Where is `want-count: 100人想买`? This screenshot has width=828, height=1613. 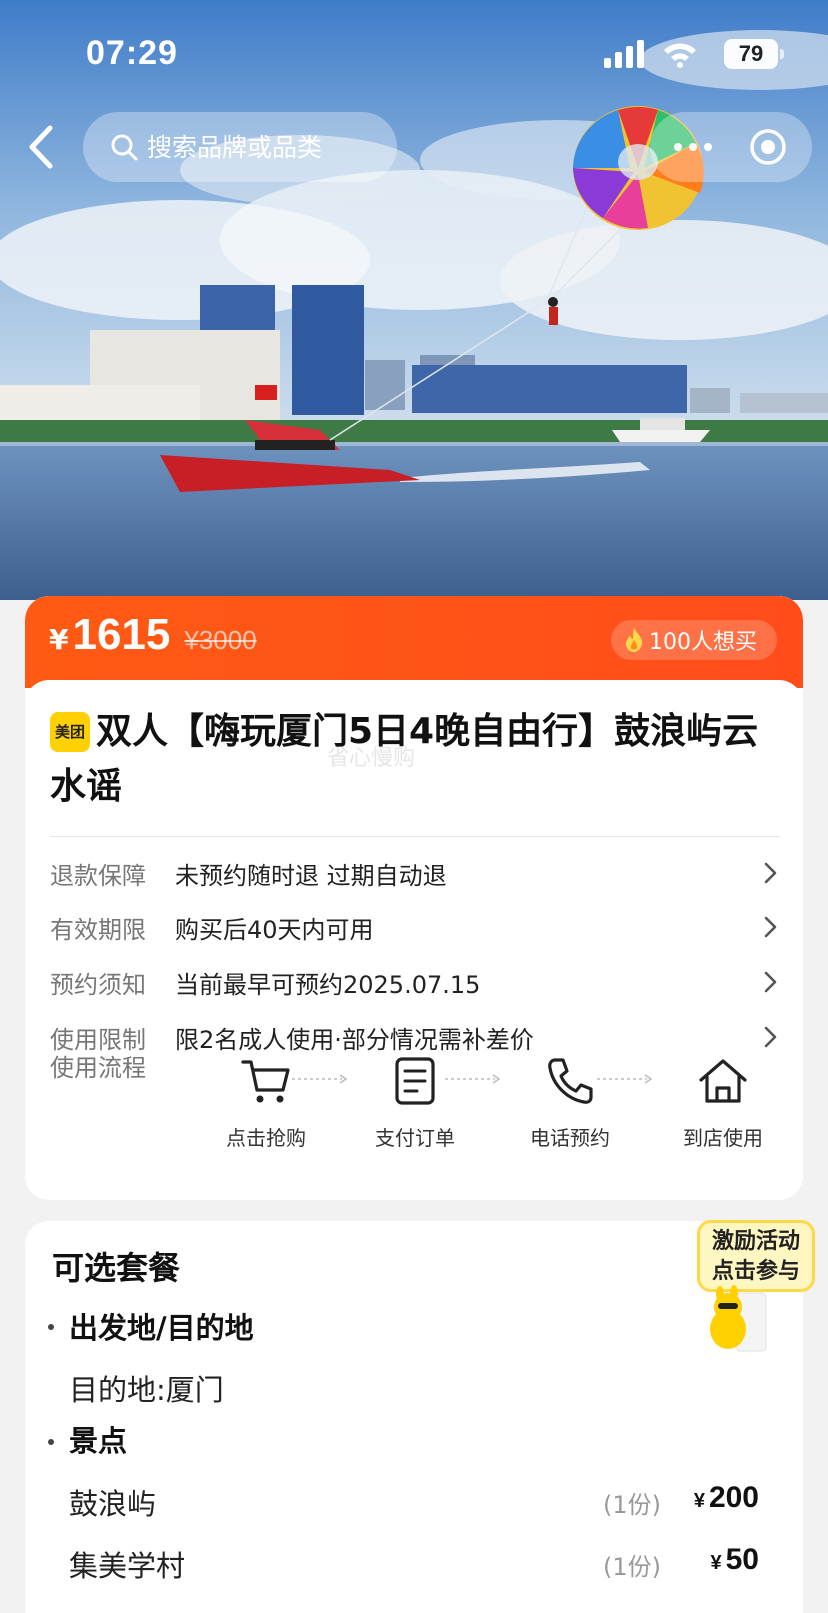 want-count: 100人想买 is located at coordinates (703, 642).